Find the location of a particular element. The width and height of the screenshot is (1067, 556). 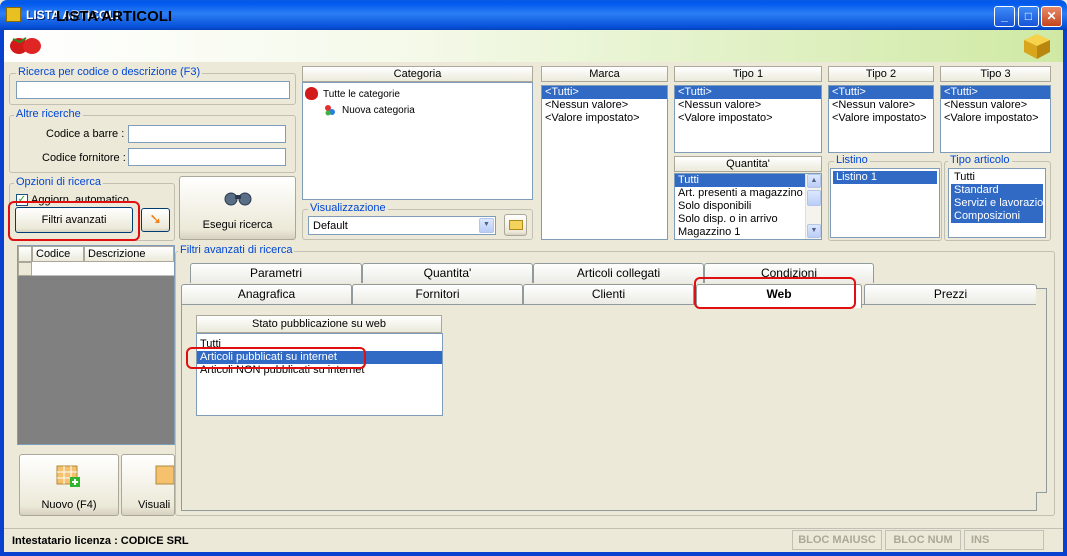

app-icon is located at coordinates (13, 14).